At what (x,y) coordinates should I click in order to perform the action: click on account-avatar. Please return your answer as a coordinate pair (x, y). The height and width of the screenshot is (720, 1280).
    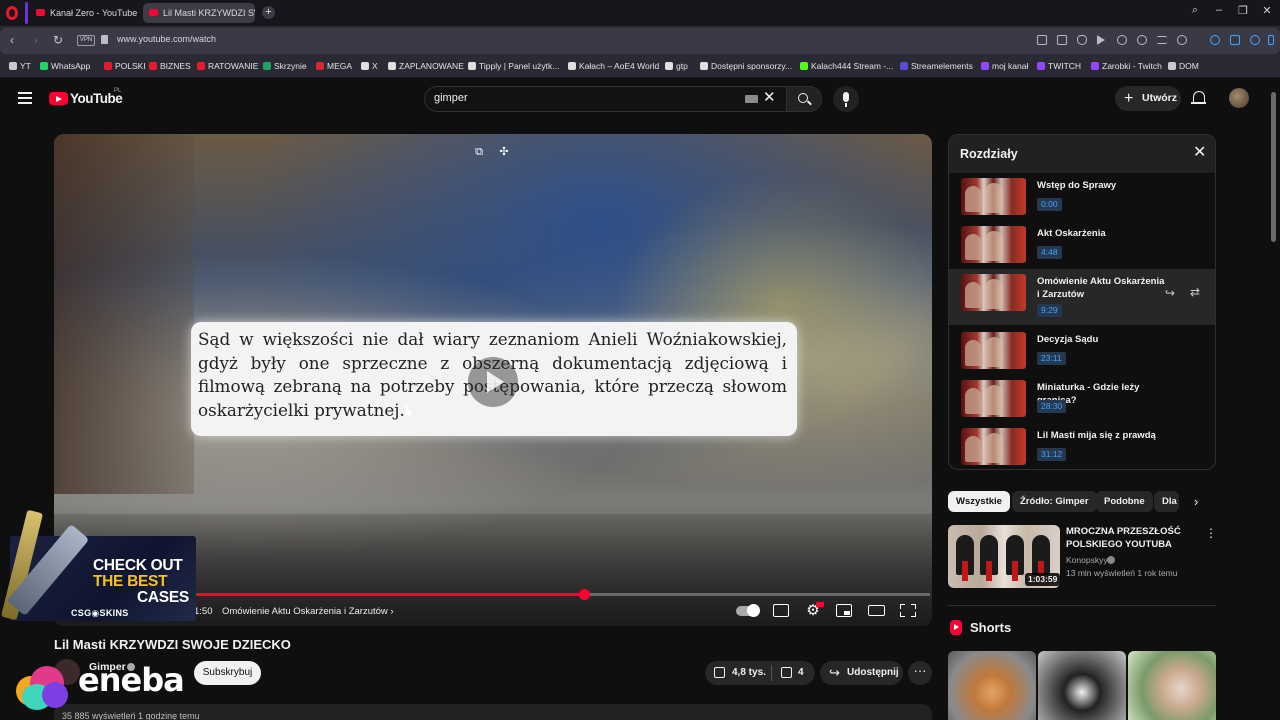
    Looking at the image, I should click on (1239, 98).